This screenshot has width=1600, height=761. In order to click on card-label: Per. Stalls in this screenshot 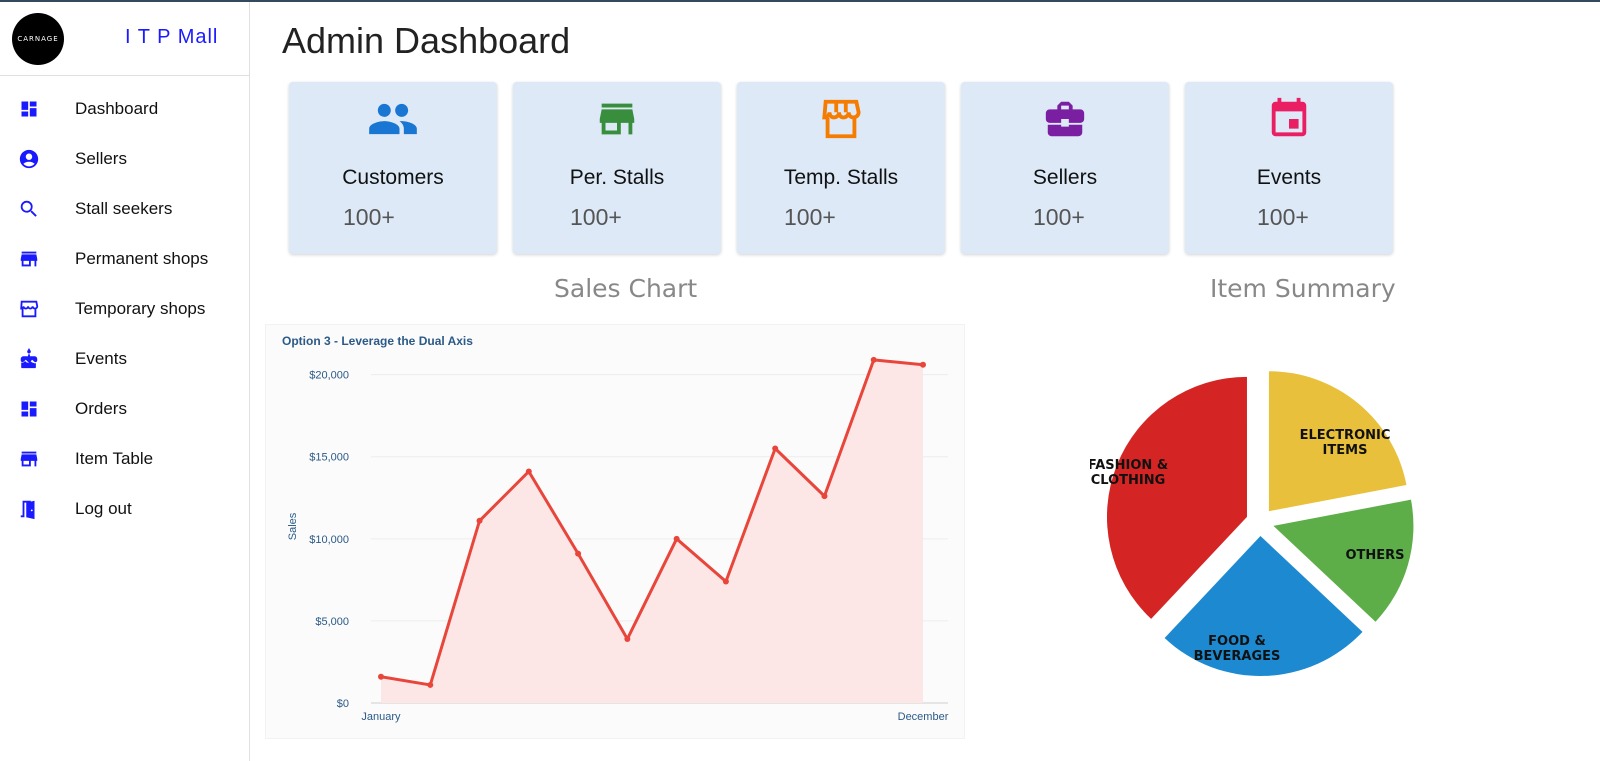, I will do `click(617, 177)`.